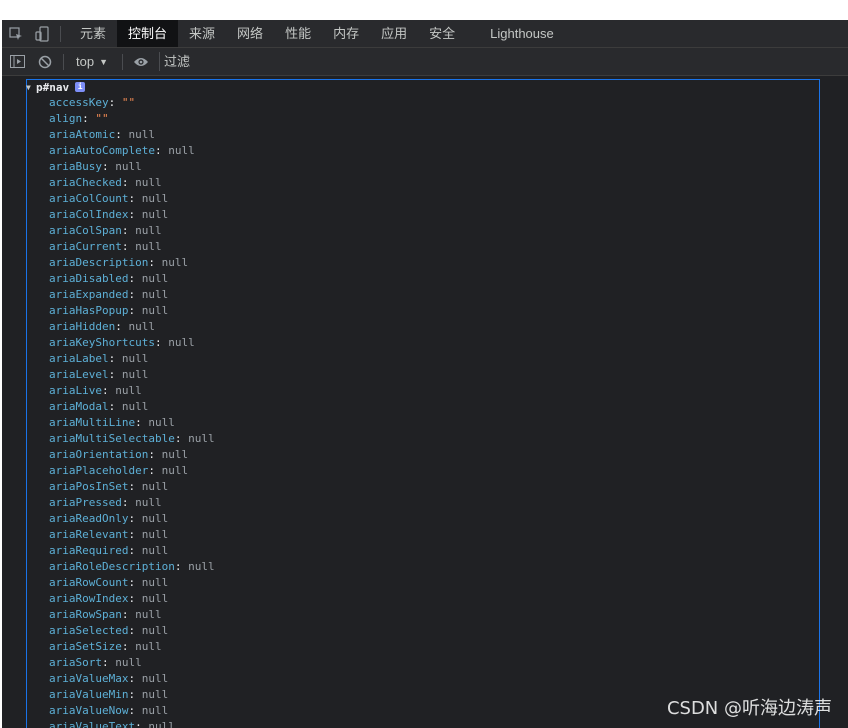  What do you see at coordinates (346, 33) in the screenshot?
I see `tab-memory: 内存` at bounding box center [346, 33].